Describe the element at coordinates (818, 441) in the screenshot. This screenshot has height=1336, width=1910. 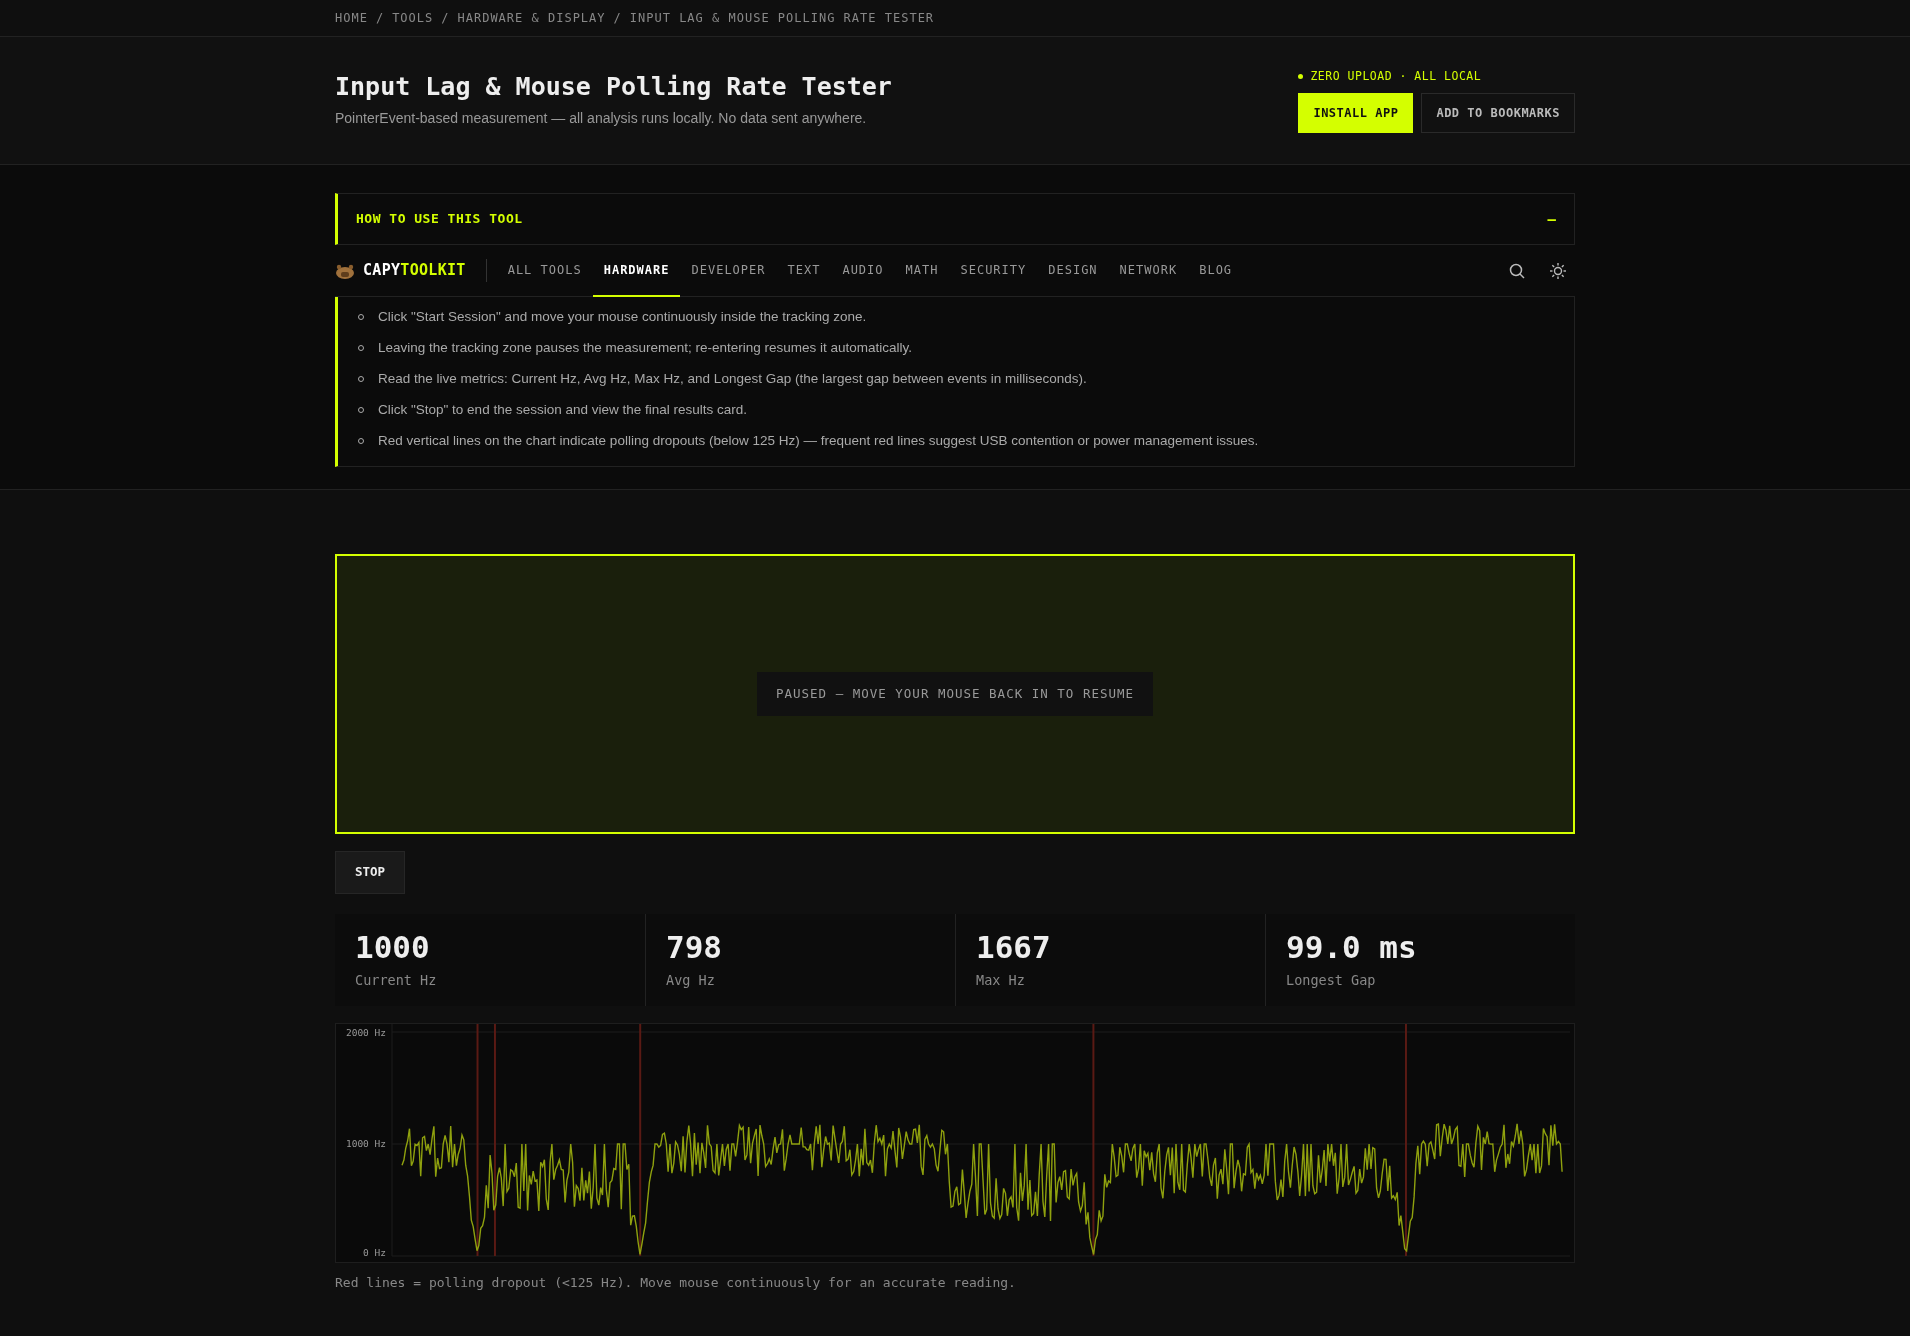
I see `instruction-text: Red vertical lines on the chart indicate polling dropouts (below 125 Hz) — frequent red lines suggest USB contention or power management issues.` at that location.